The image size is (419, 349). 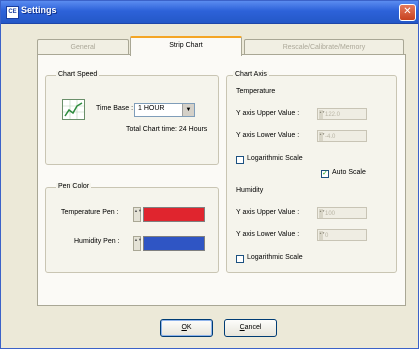 I want to click on checkmark-icon: ✓, so click(x=325, y=173).